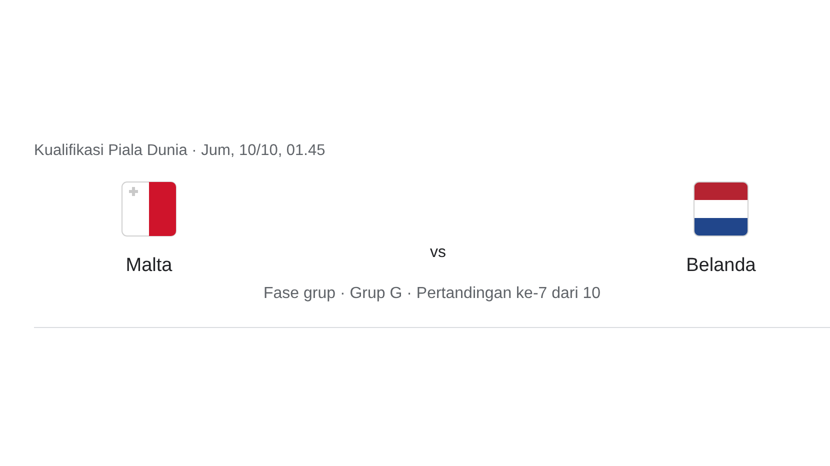  What do you see at coordinates (149, 266) in the screenshot?
I see `team-name: Malta` at bounding box center [149, 266].